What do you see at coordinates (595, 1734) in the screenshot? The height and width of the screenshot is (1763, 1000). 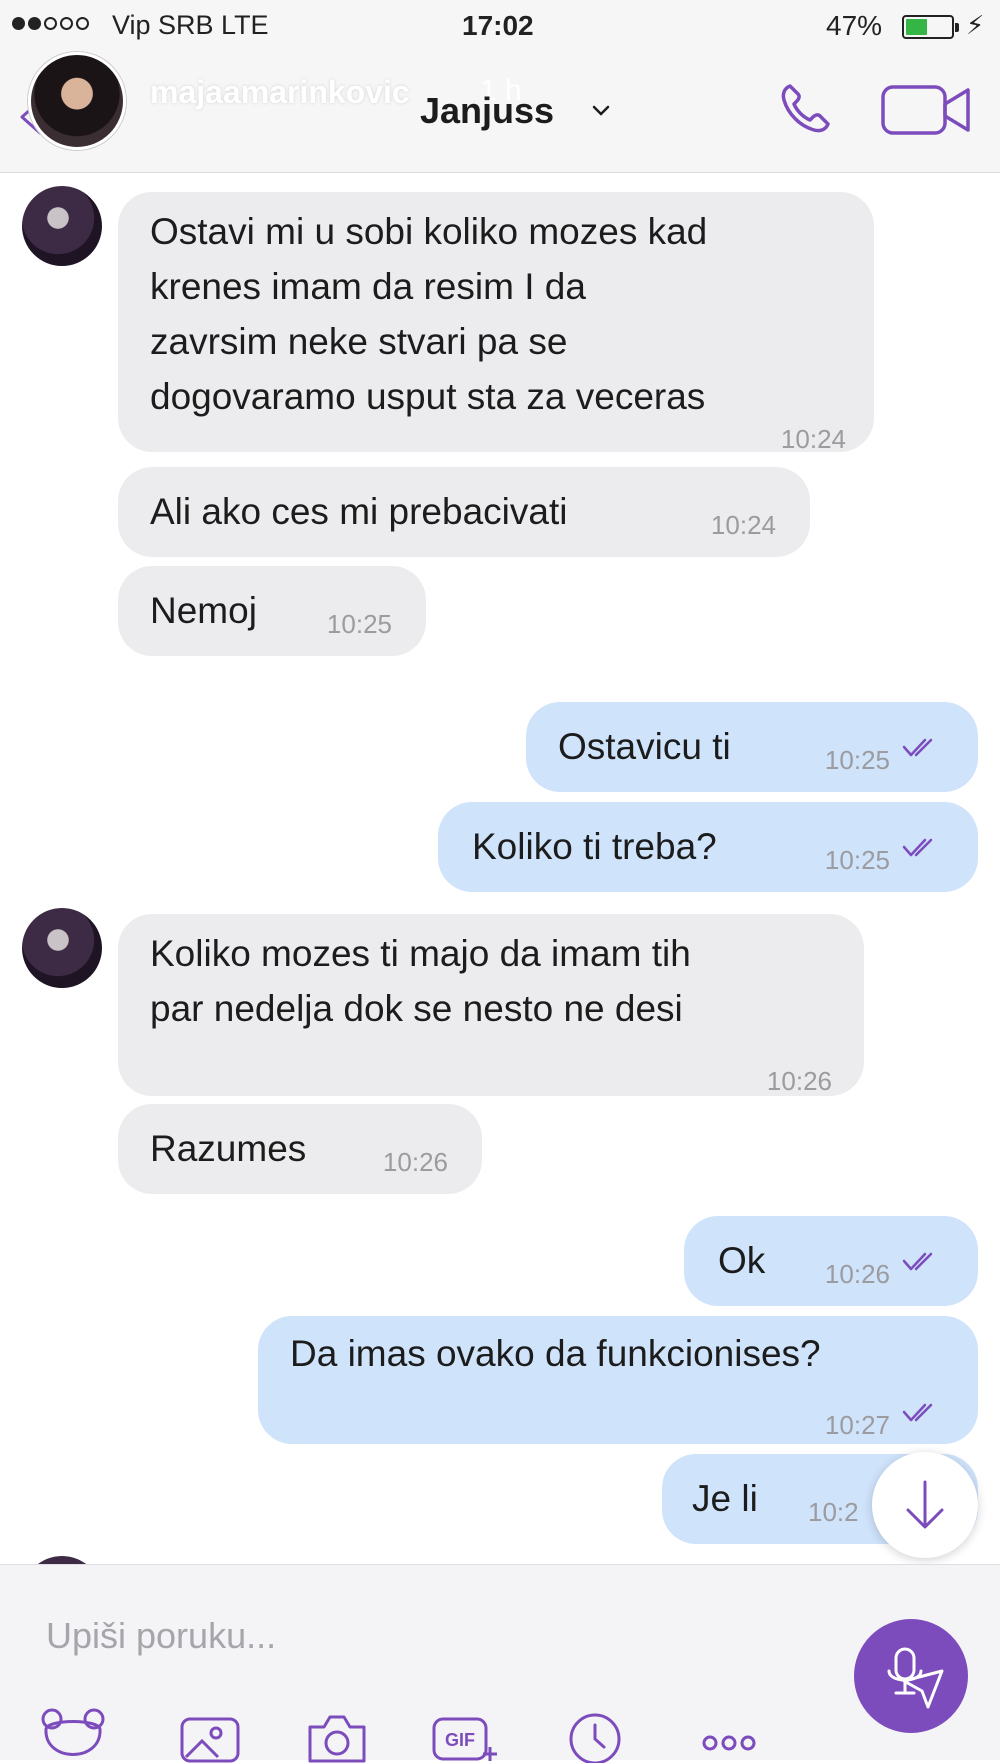 I see `clock-icon` at bounding box center [595, 1734].